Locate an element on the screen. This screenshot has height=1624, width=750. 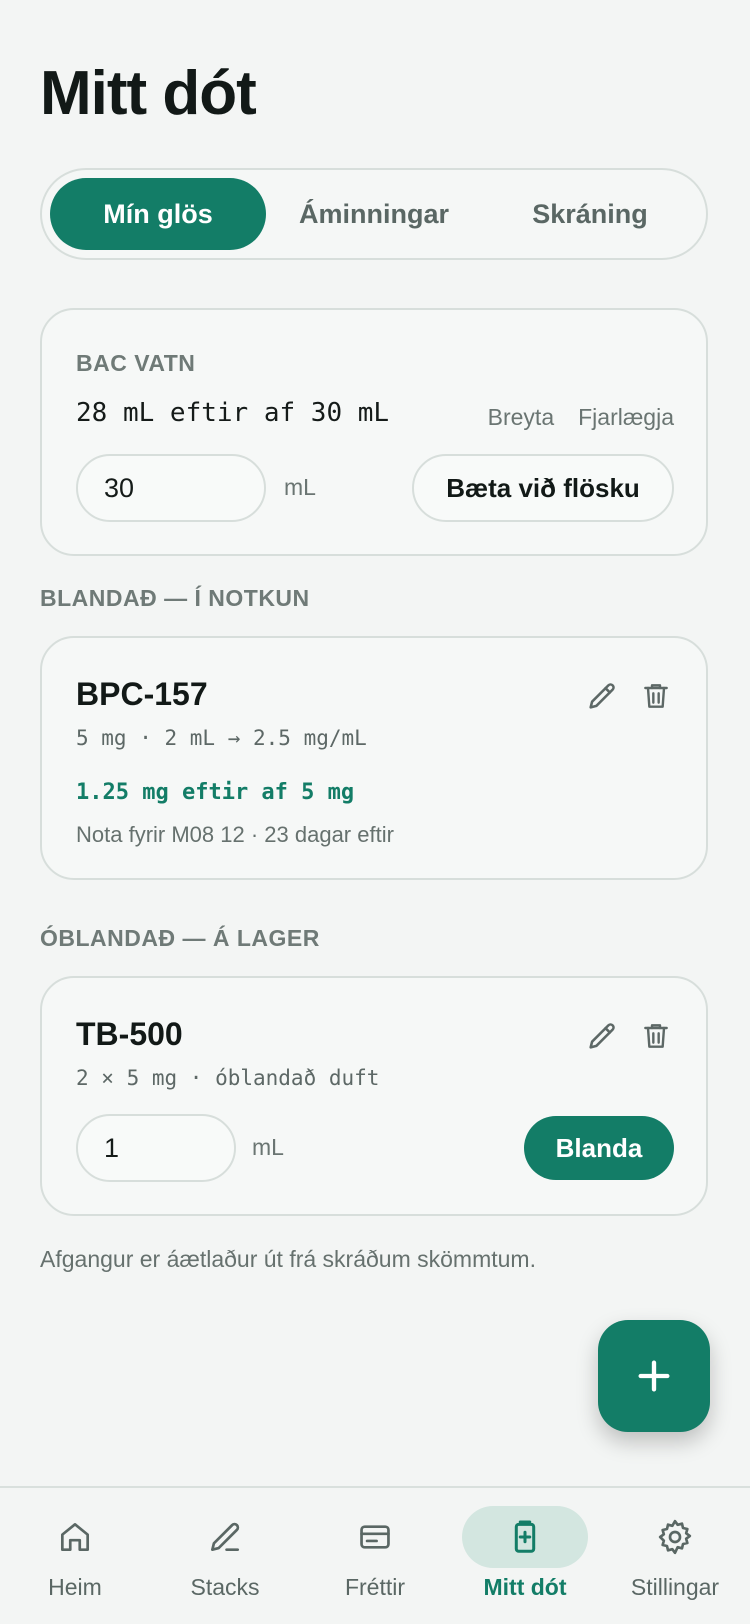
add-fab-button is located at coordinates (654, 1376).